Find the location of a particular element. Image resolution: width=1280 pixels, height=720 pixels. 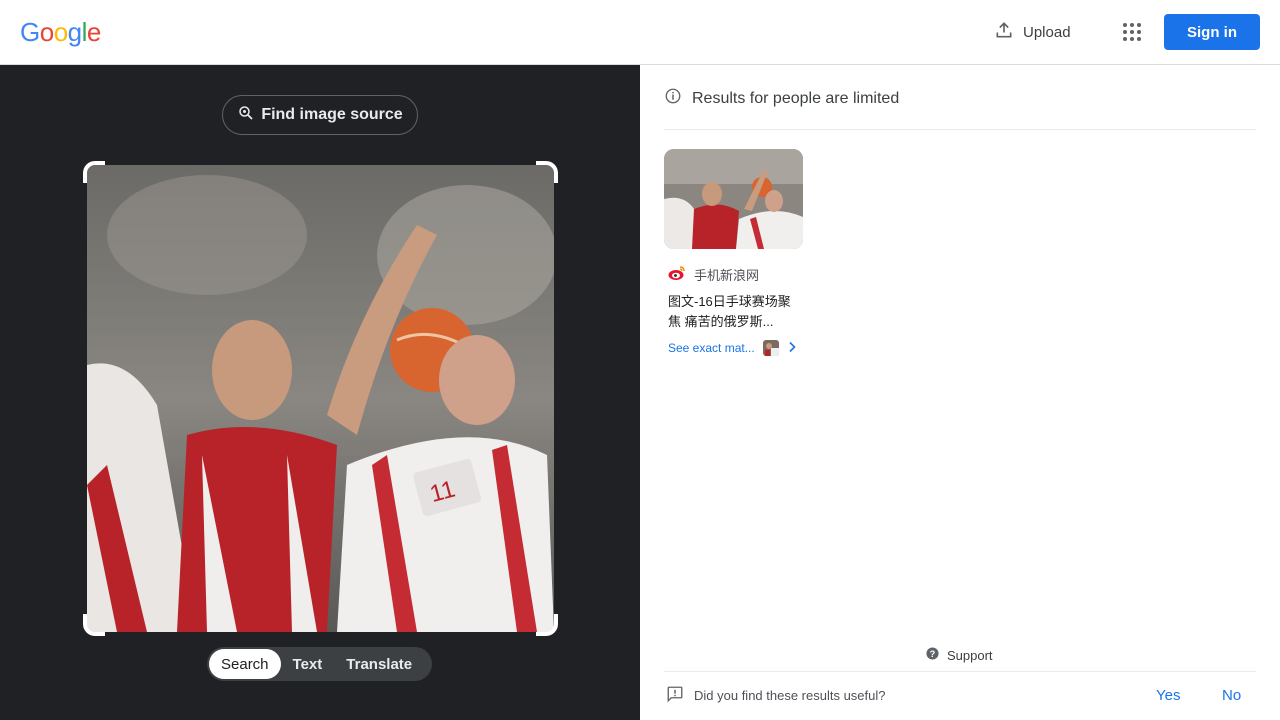

support-label: Support is located at coordinates (970, 655).